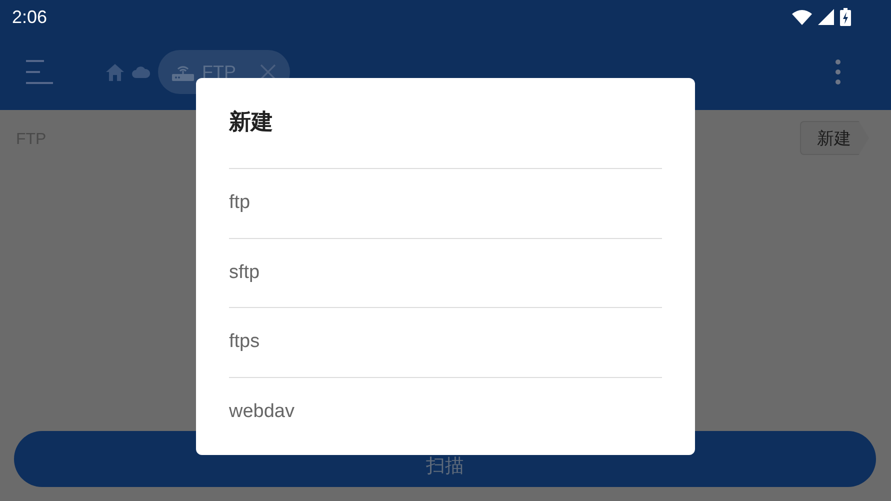  I want to click on protocol-option: ftps, so click(445, 343).